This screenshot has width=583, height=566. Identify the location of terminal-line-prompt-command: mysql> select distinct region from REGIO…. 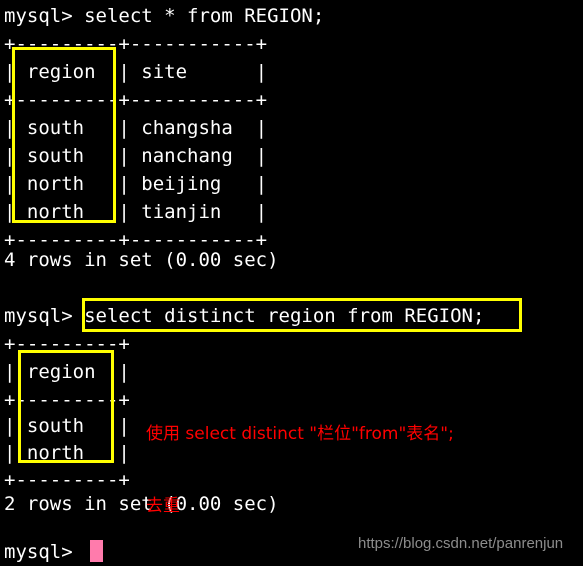
(244, 316).